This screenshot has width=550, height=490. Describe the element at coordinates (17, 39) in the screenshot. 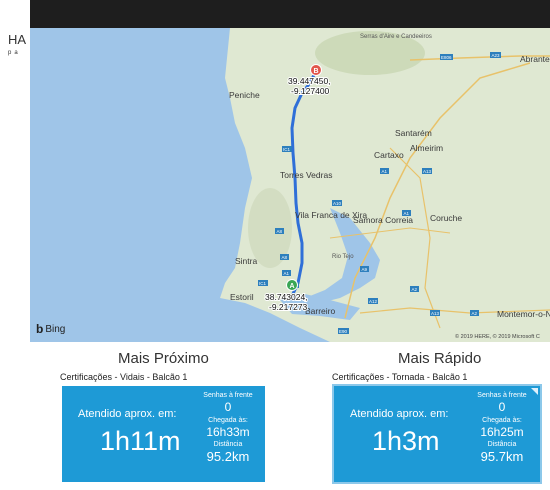

I see `brand-main: HA` at that location.